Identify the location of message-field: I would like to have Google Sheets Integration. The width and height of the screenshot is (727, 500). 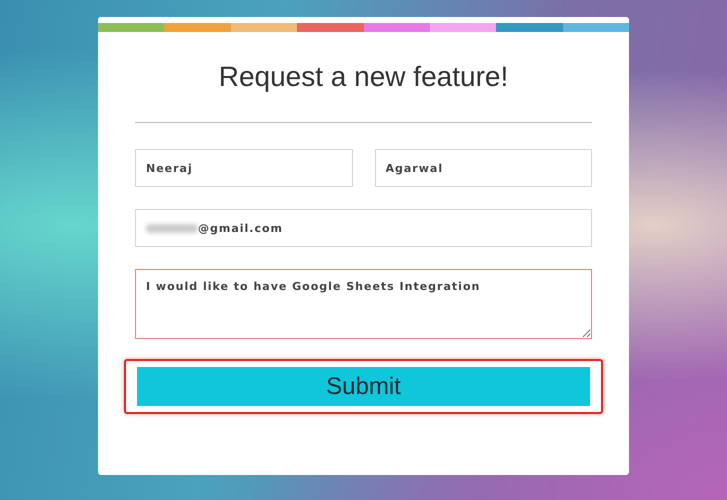
(363, 304).